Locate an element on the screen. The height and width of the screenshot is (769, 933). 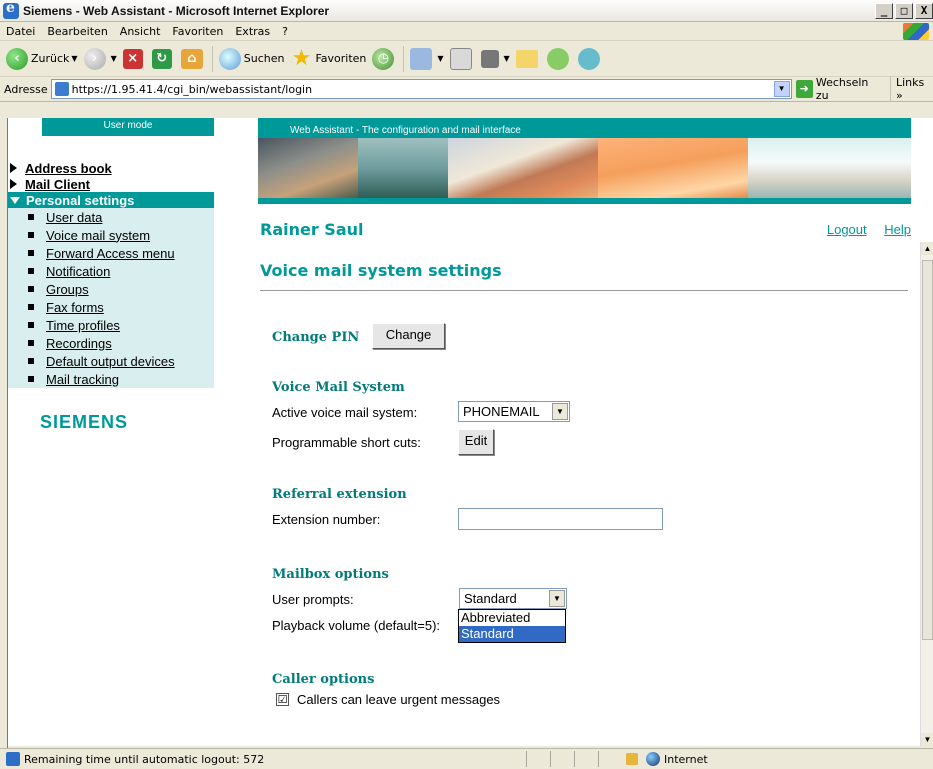
home-icon: ⌂ is located at coordinates (191, 58).